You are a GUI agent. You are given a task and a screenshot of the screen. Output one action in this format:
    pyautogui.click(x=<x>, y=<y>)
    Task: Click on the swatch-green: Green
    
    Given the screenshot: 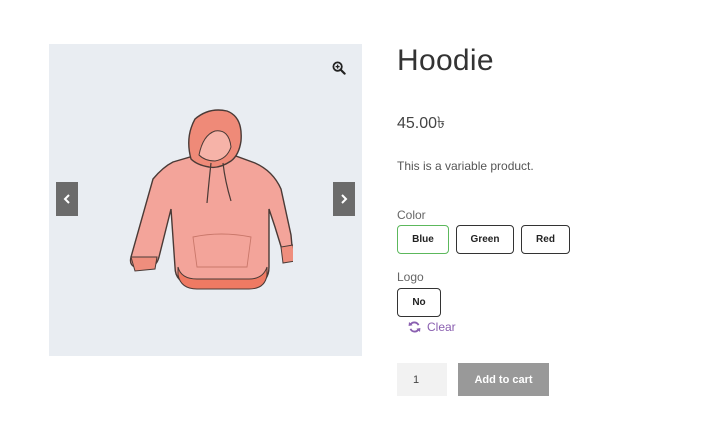 What is the action you would take?
    pyautogui.click(x=485, y=239)
    